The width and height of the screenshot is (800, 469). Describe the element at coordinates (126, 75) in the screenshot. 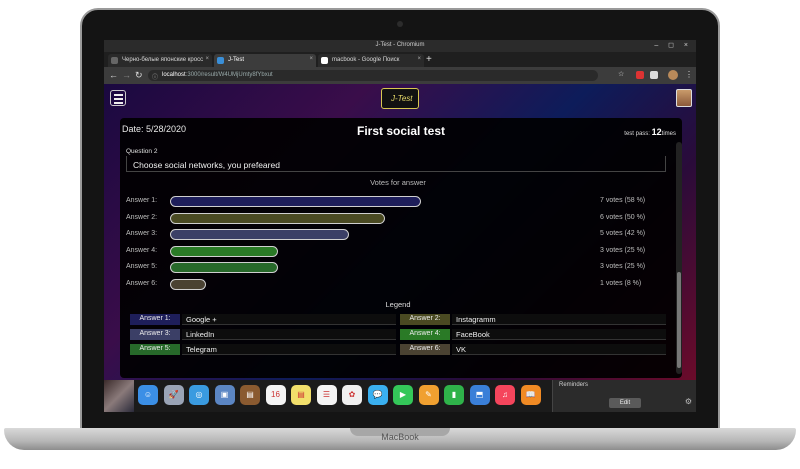

I see `forward-icon: →` at that location.